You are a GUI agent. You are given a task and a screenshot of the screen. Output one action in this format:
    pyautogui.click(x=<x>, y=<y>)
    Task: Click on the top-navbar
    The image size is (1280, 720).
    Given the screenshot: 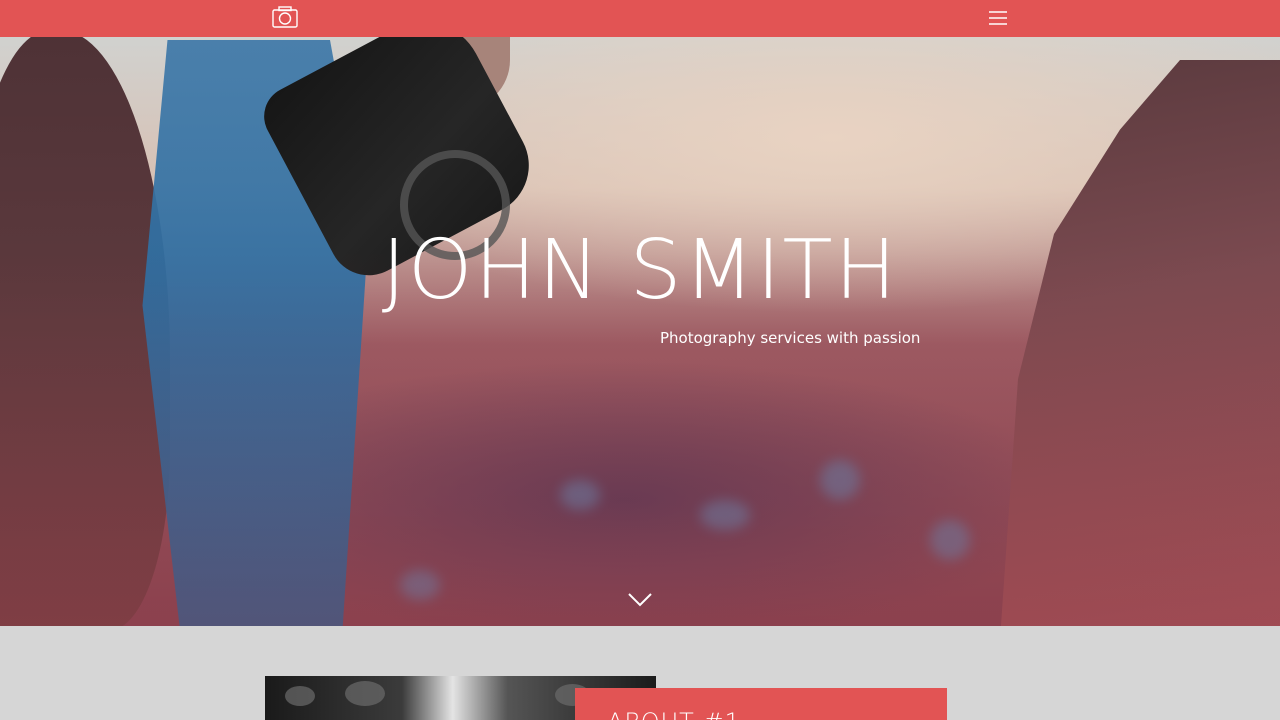 What is the action you would take?
    pyautogui.click(x=640, y=18)
    